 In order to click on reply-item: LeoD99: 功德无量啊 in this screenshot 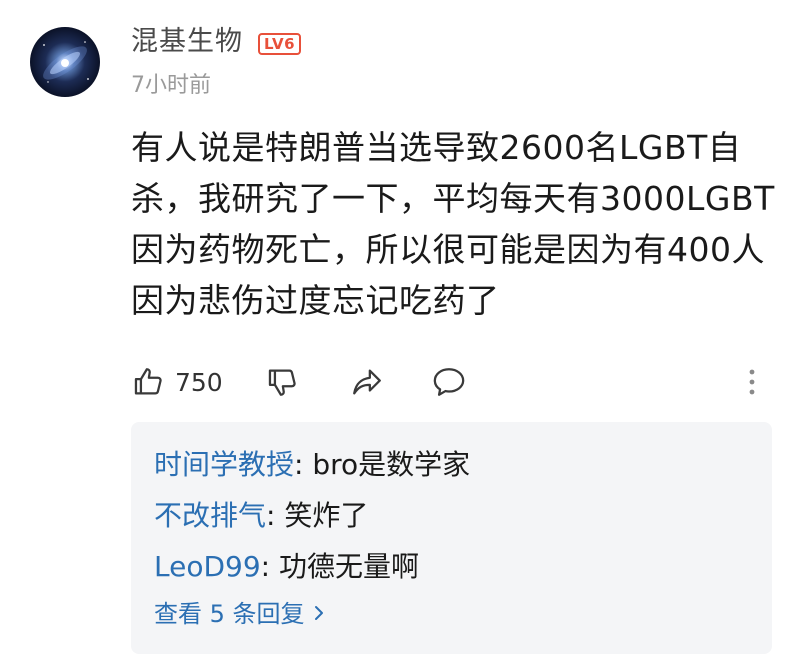, I will do `click(286, 567)`.